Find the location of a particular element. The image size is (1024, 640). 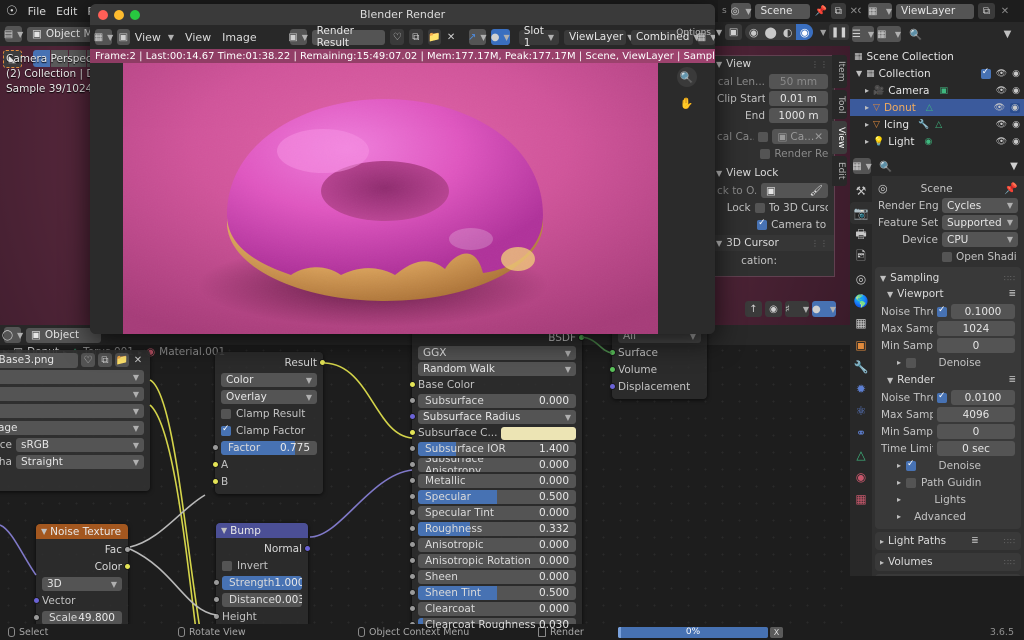

bump-invert-checkbox is located at coordinates (227, 566).